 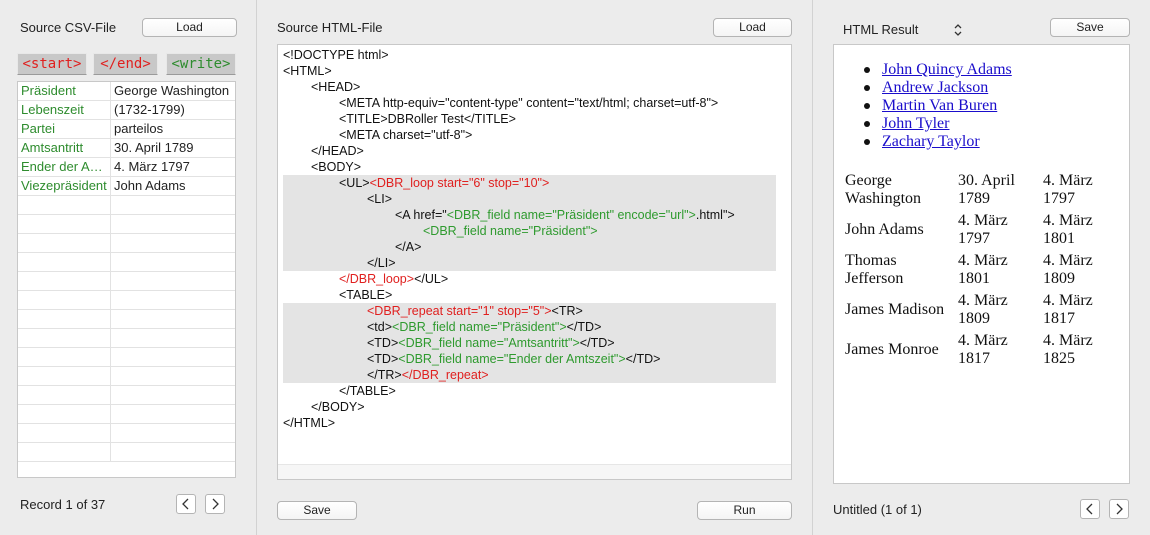 I want to click on record-status: Record 1 of 37, so click(x=63, y=504).